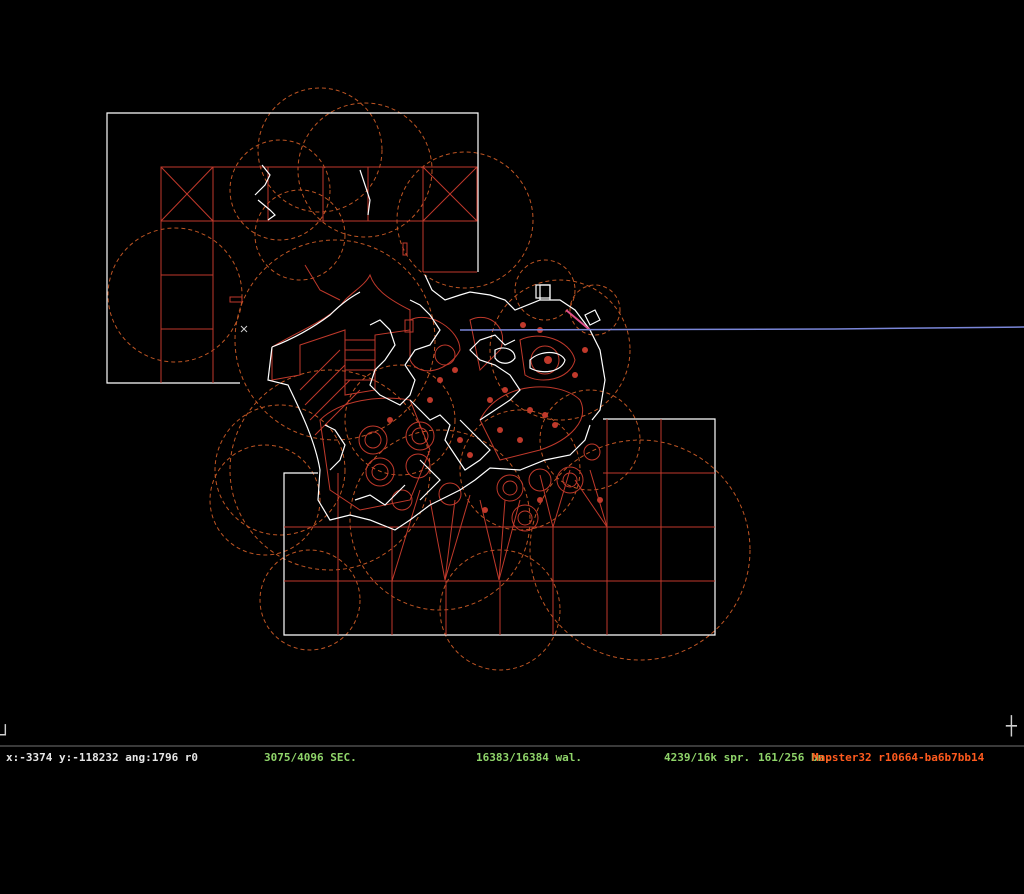 This screenshot has width=1024, height=894. What do you see at coordinates (1011, 726) in the screenshot?
I see `crosshair-corner-icon: ┼` at bounding box center [1011, 726].